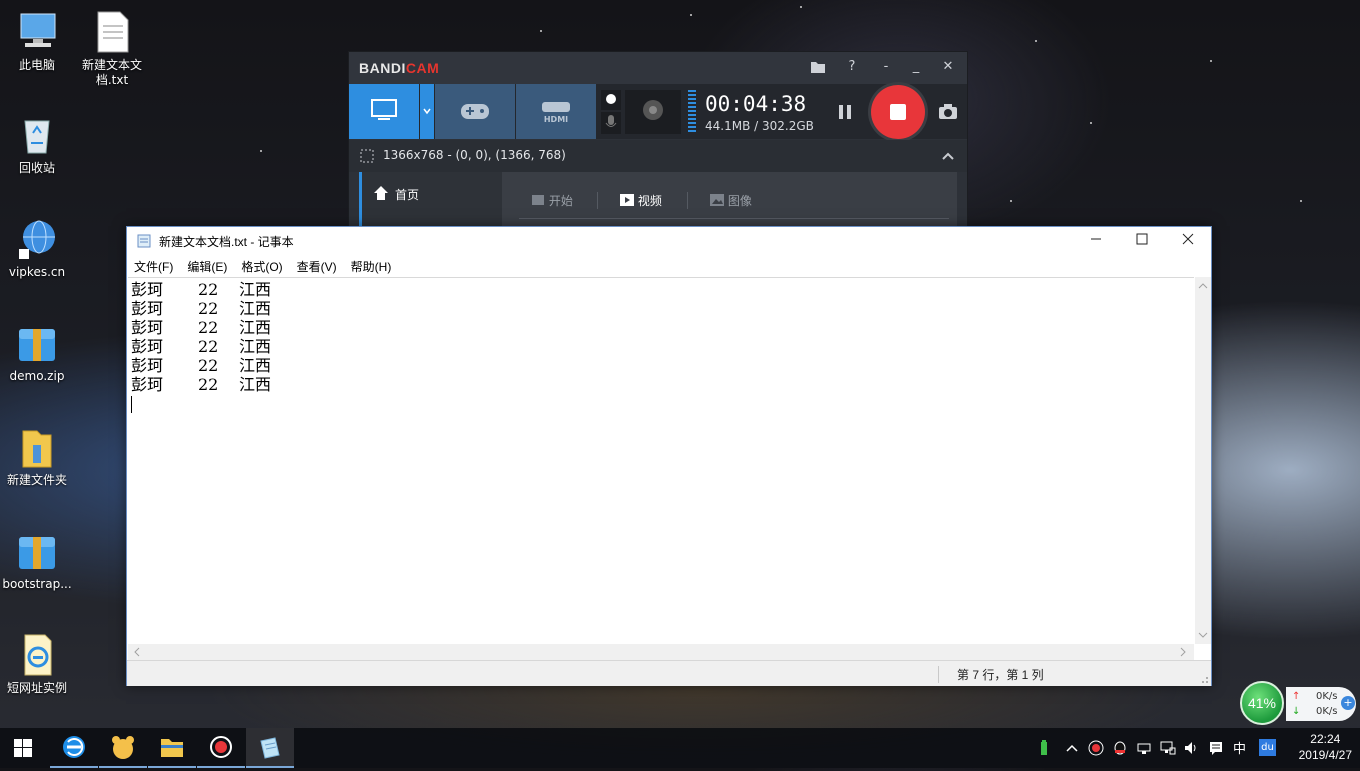 The width and height of the screenshot is (1360, 771). I want to click on mouse-cursor-icon, so click(611, 100).